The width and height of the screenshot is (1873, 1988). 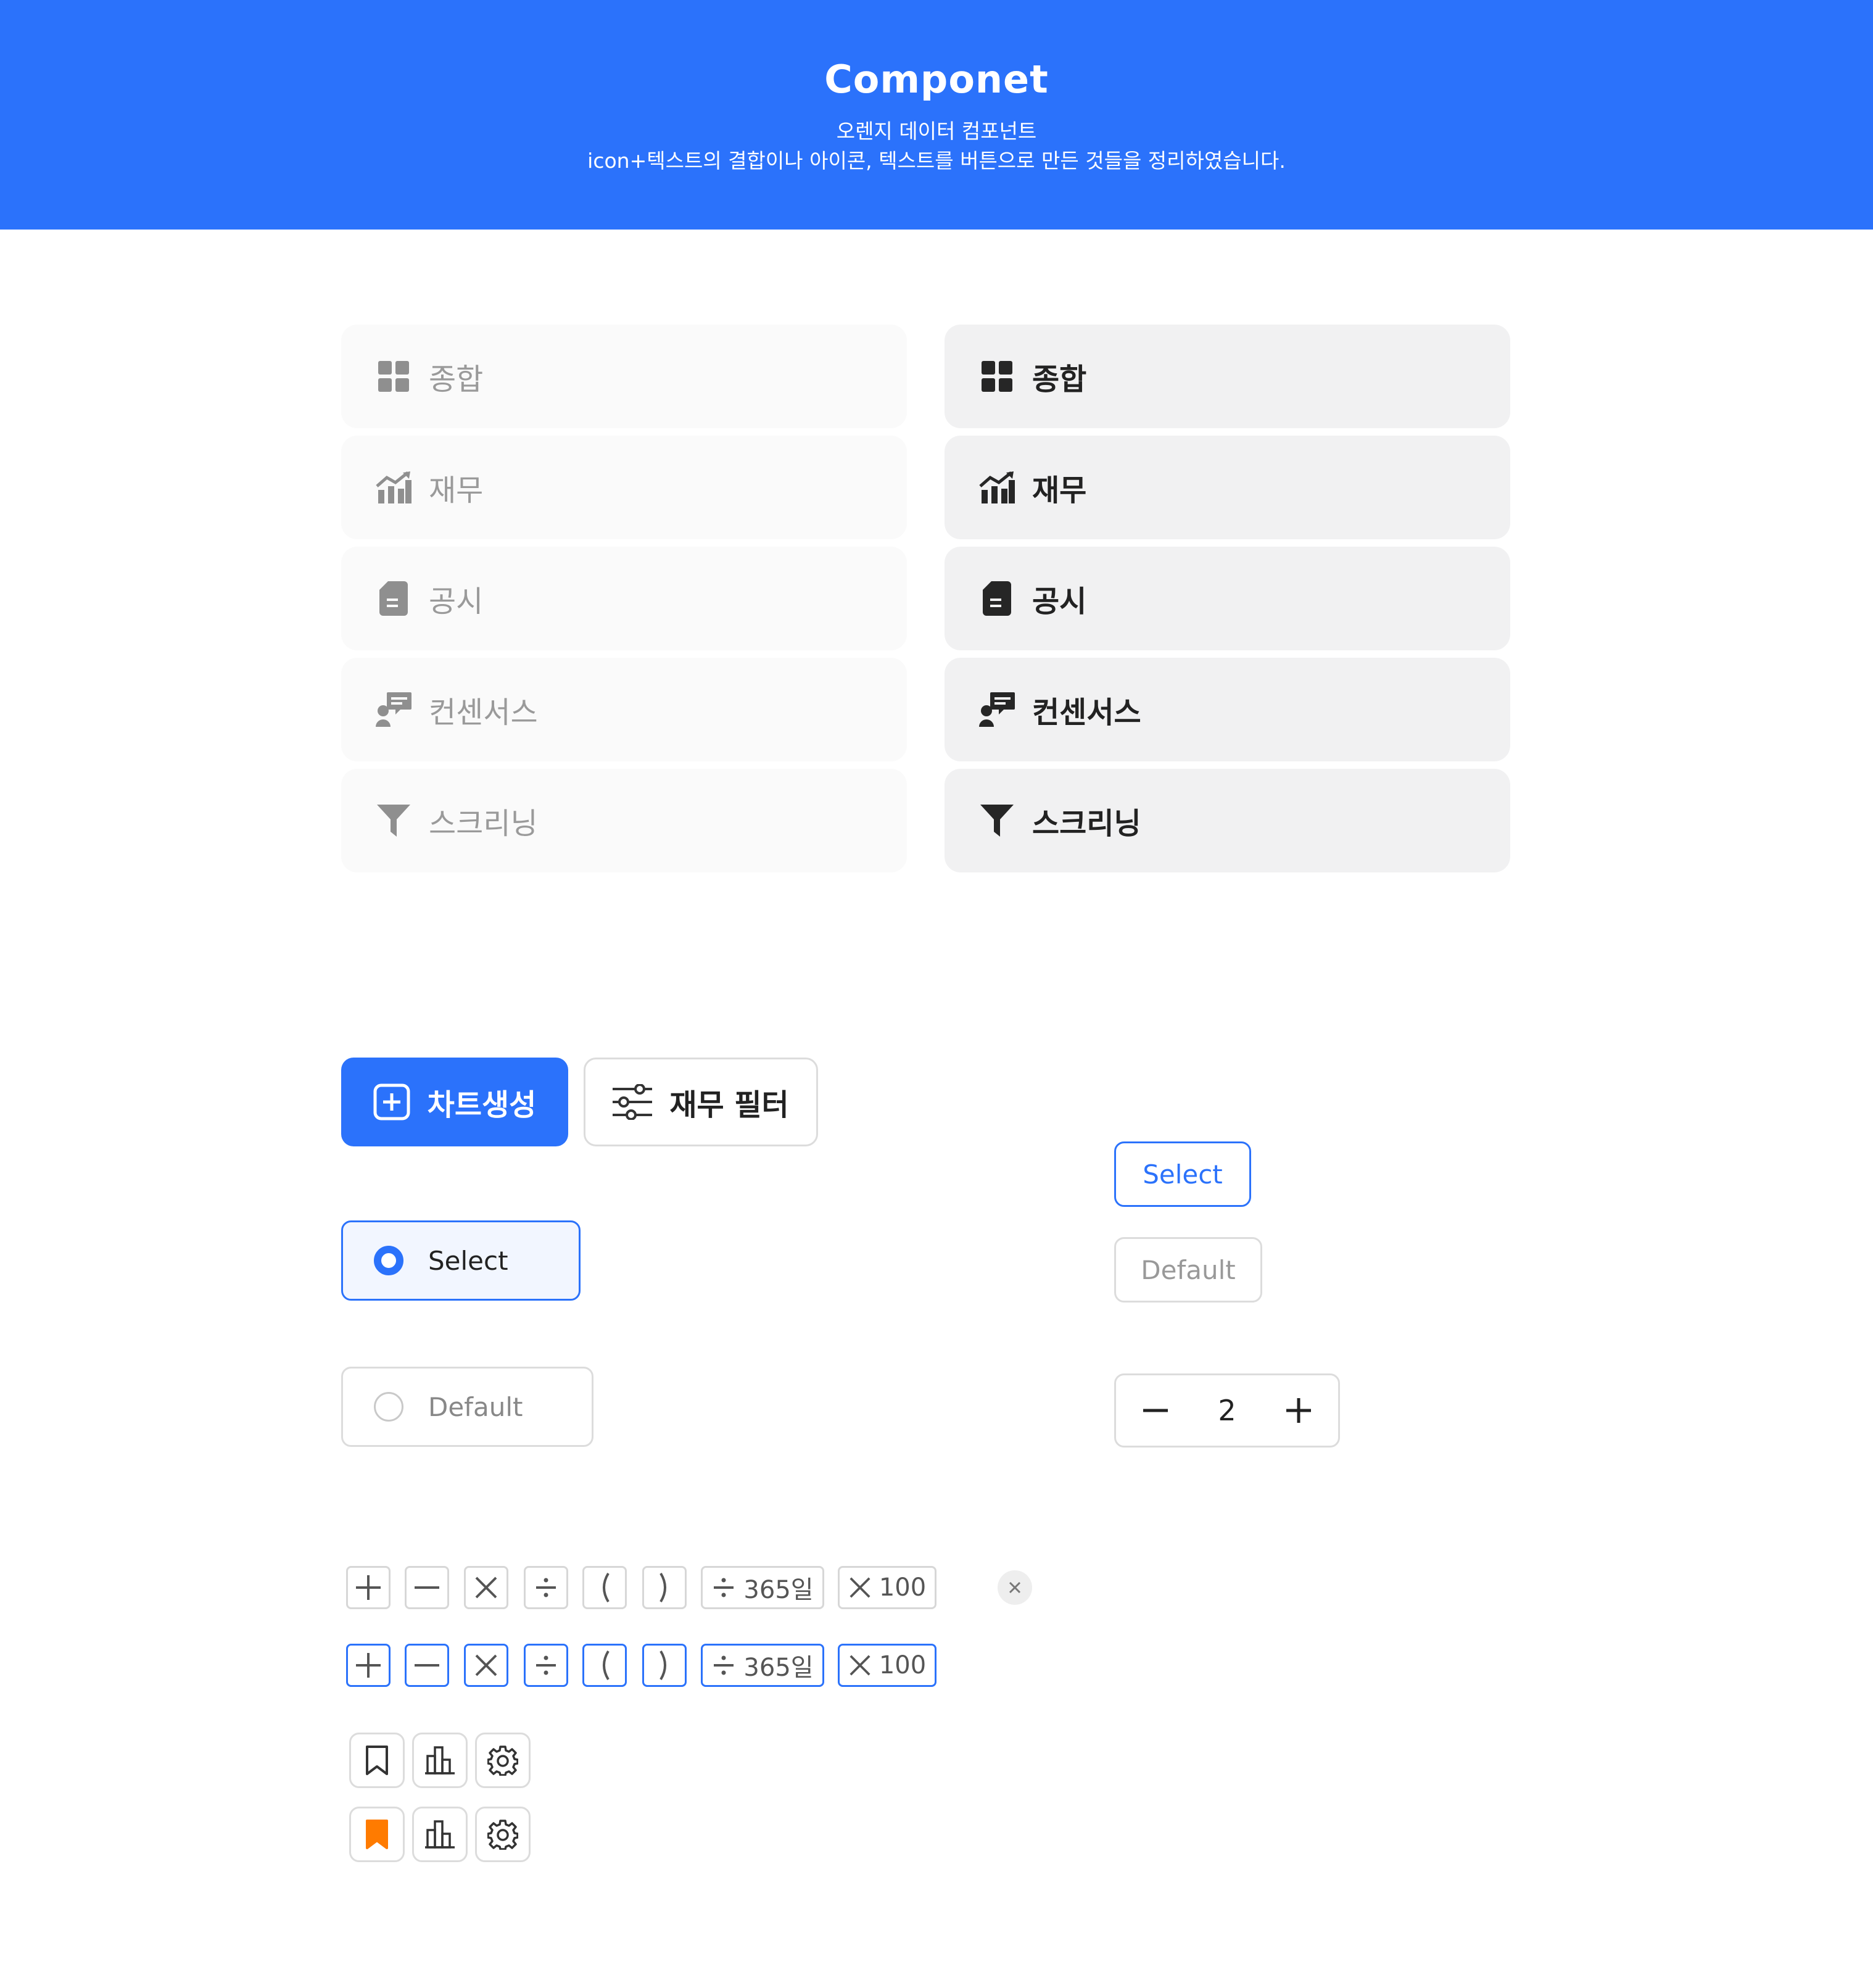 I want to click on operator-close-paren-button-active, so click(x=664, y=1665).